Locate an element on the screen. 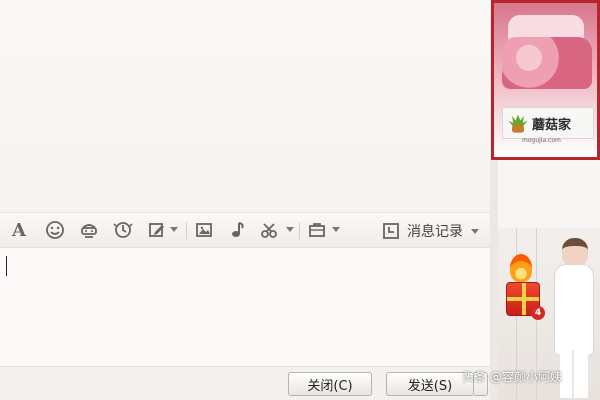 This screenshot has height=400, width=600. avatar-body is located at coordinates (574, 310).